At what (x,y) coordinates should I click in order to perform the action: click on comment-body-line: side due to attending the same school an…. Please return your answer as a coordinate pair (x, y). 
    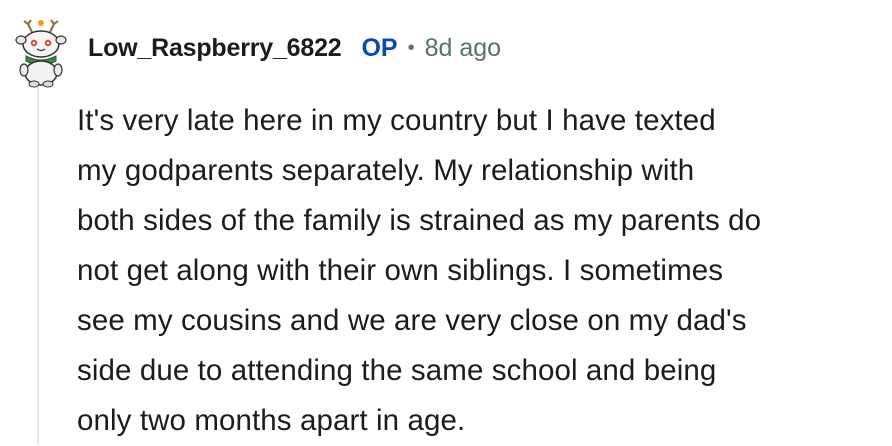
    Looking at the image, I should click on (397, 370).